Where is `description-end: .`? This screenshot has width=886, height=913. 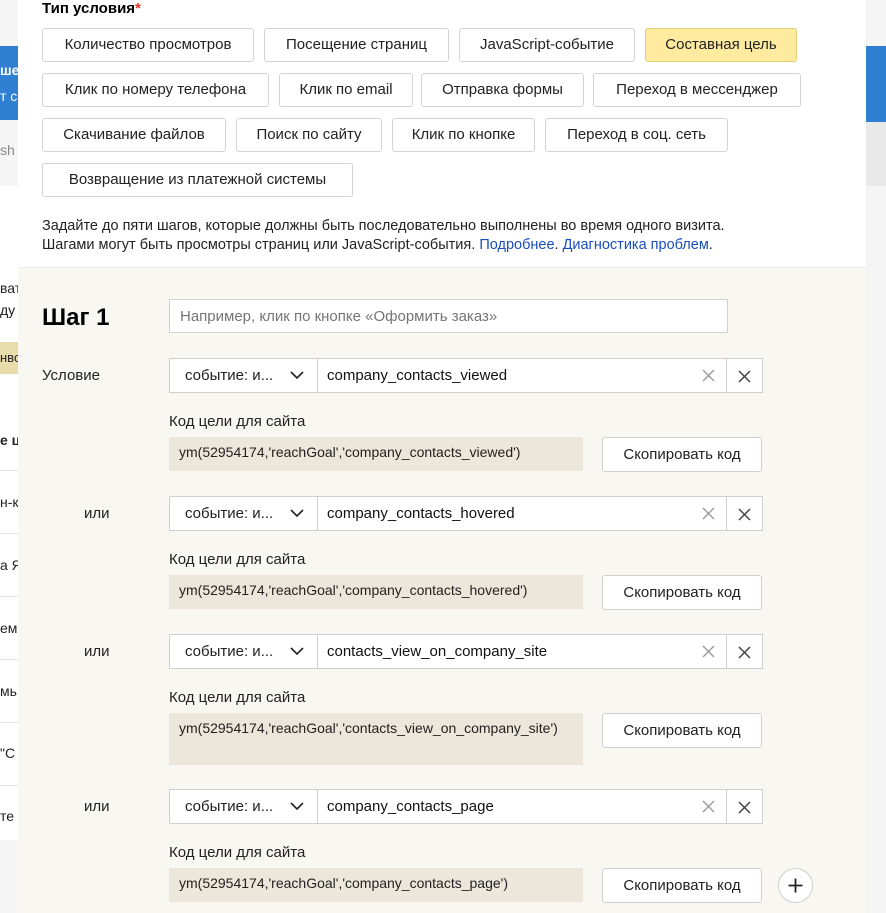
description-end: . is located at coordinates (710, 245).